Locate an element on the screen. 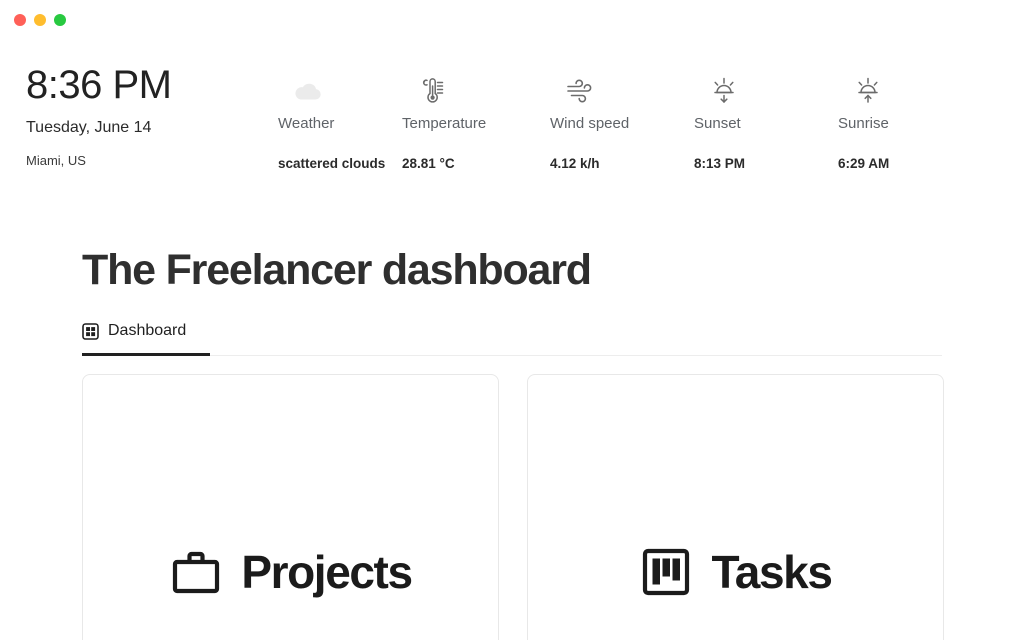 The image size is (1024, 640). page-title: The Freelancer dashboard is located at coordinates (337, 270).